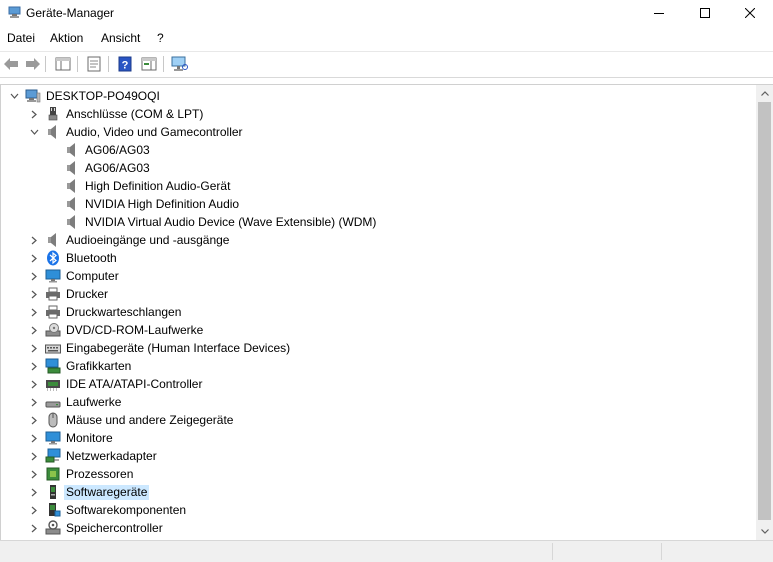 The width and height of the screenshot is (773, 562). Describe the element at coordinates (378, 402) in the screenshot. I see `tree-item-laufwerke: Laufwerke` at that location.